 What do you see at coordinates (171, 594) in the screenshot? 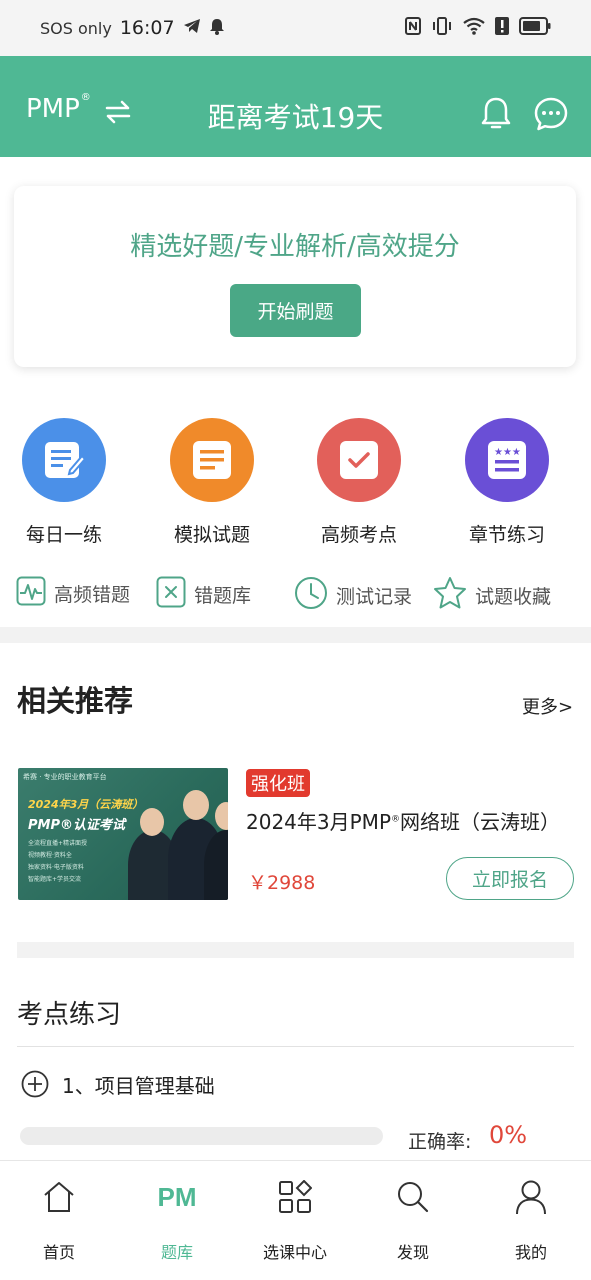
I see `x-box-icon` at bounding box center [171, 594].